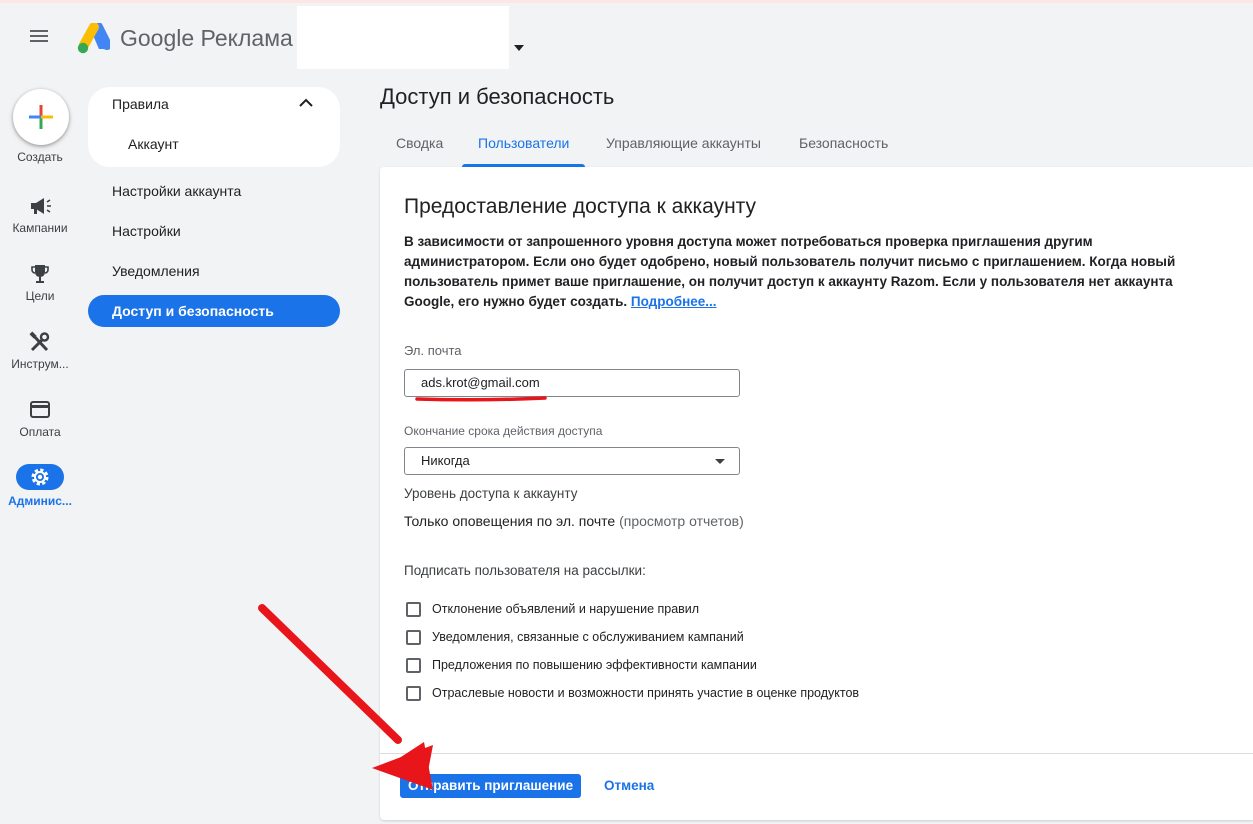 This screenshot has width=1253, height=824. I want to click on subnav-item-notifications: Уведомления, so click(214, 271).